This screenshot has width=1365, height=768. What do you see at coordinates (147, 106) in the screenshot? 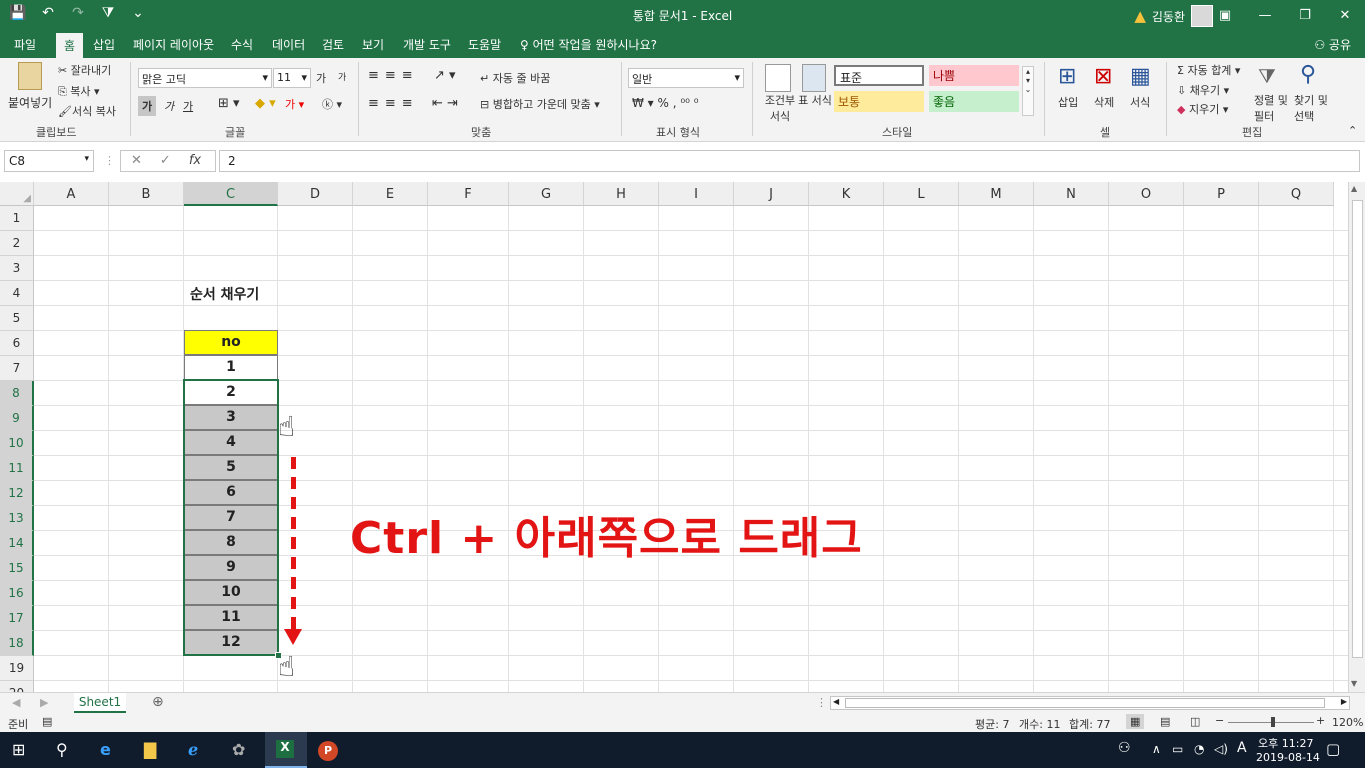
I see `bold-button: 가` at bounding box center [147, 106].